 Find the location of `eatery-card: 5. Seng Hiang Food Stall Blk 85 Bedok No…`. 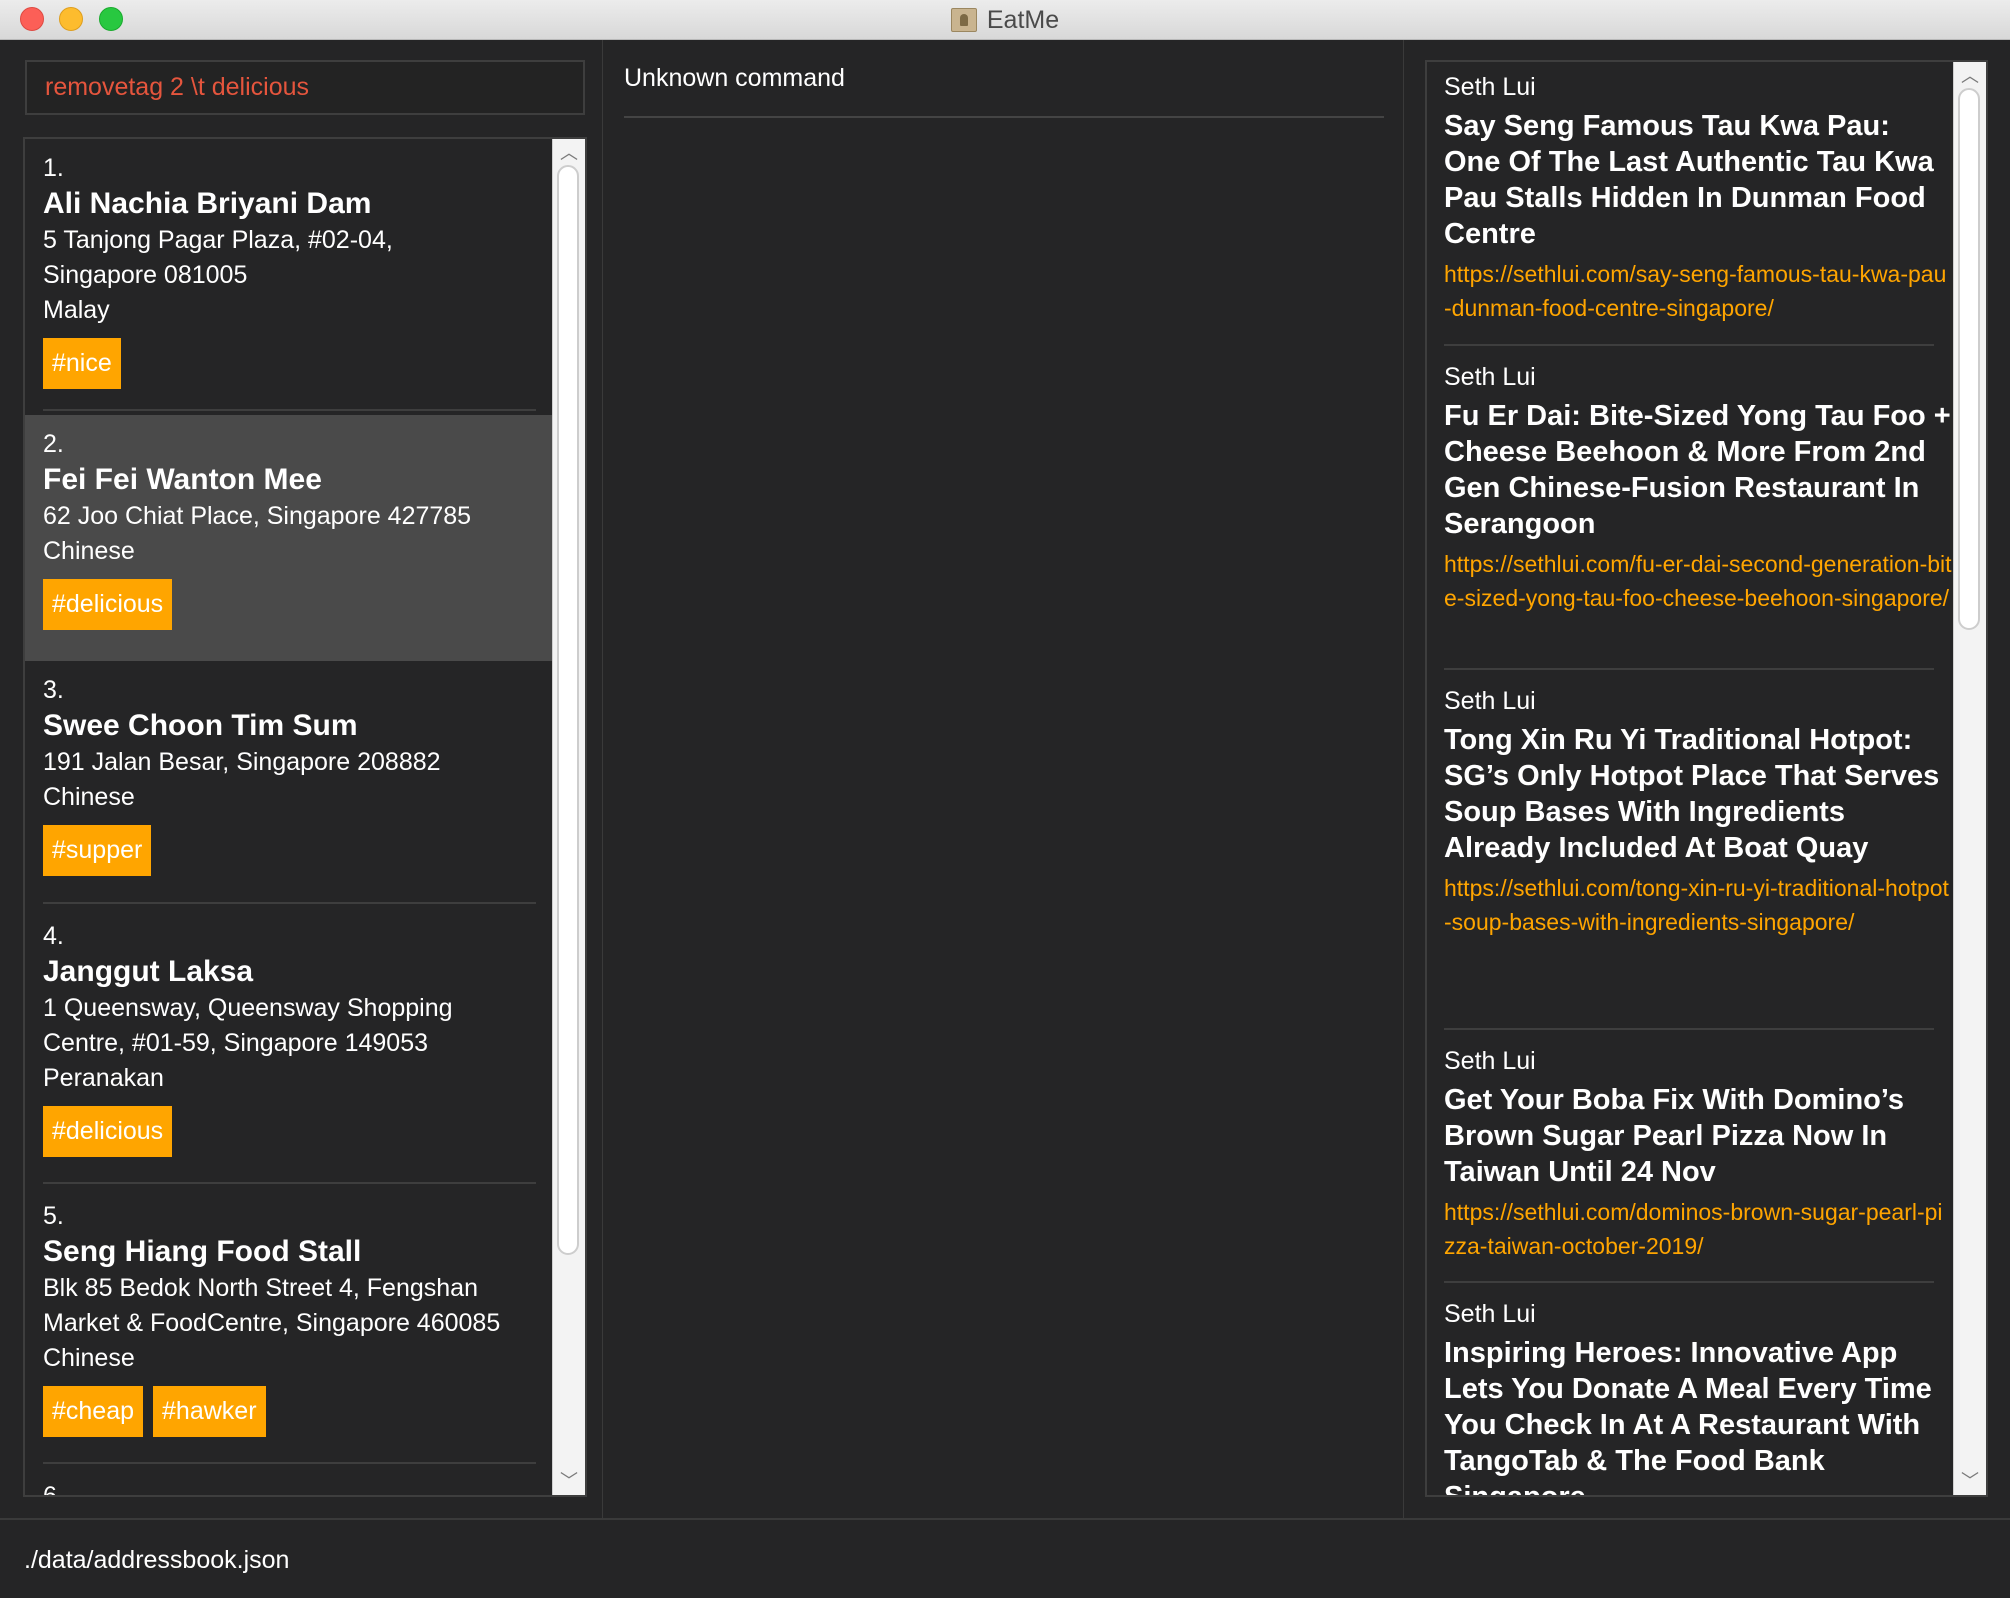

eatery-card: 5. Seng Hiang Food Stall Blk 85 Bedok No… is located at coordinates (288, 1325).